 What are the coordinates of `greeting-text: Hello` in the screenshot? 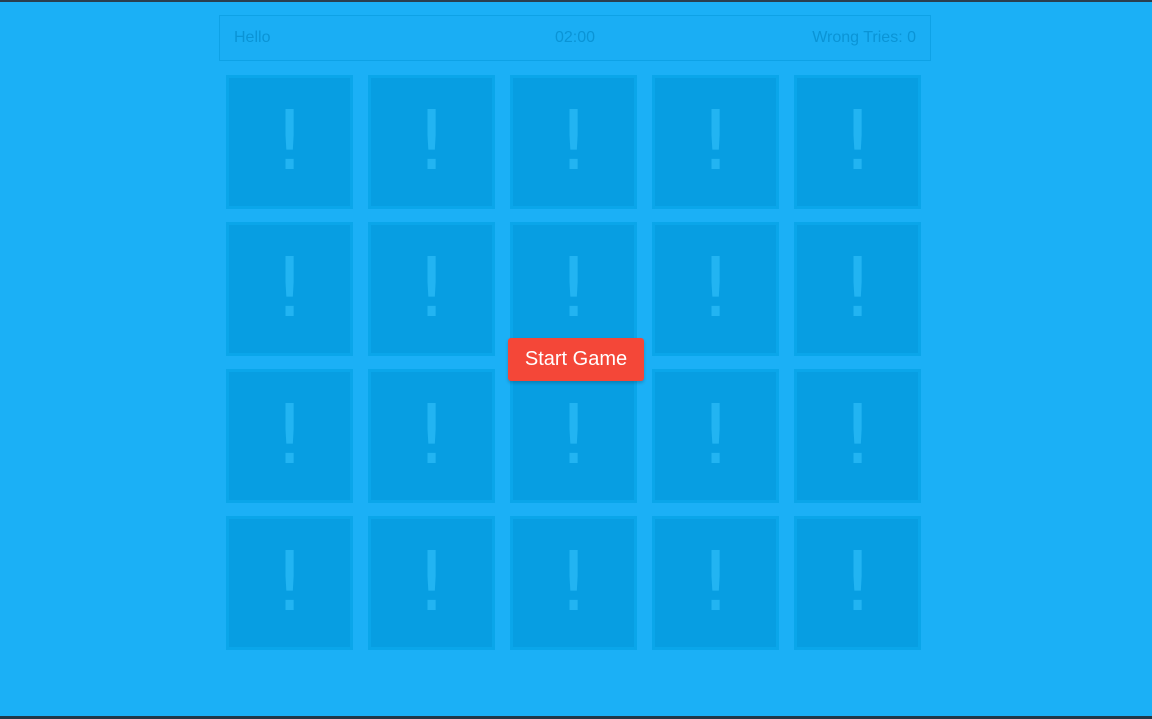 It's located at (252, 37).